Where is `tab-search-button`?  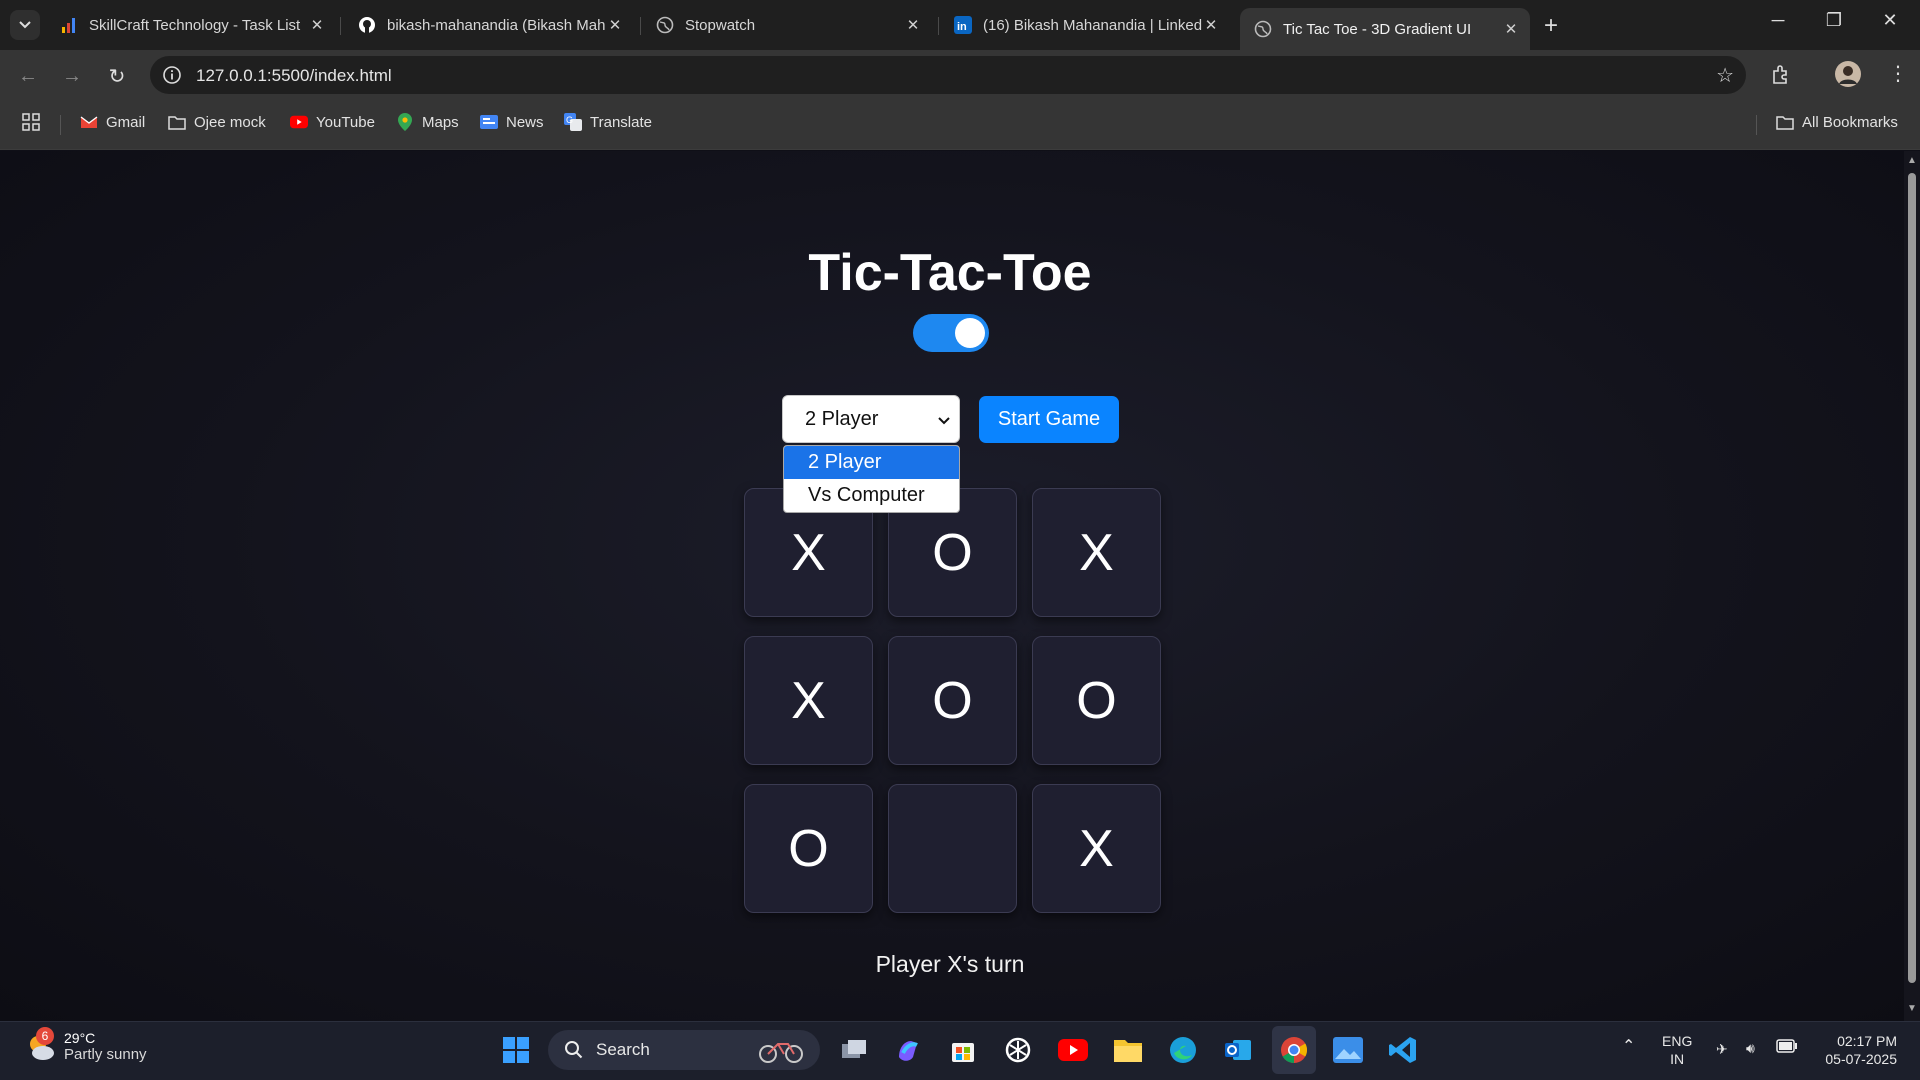
tab-search-button is located at coordinates (25, 25).